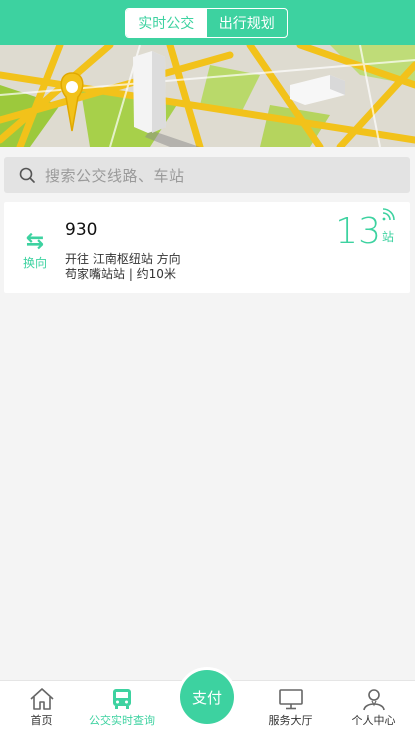 The height and width of the screenshot is (730, 415). What do you see at coordinates (290, 699) in the screenshot?
I see `monitor-icon` at bounding box center [290, 699].